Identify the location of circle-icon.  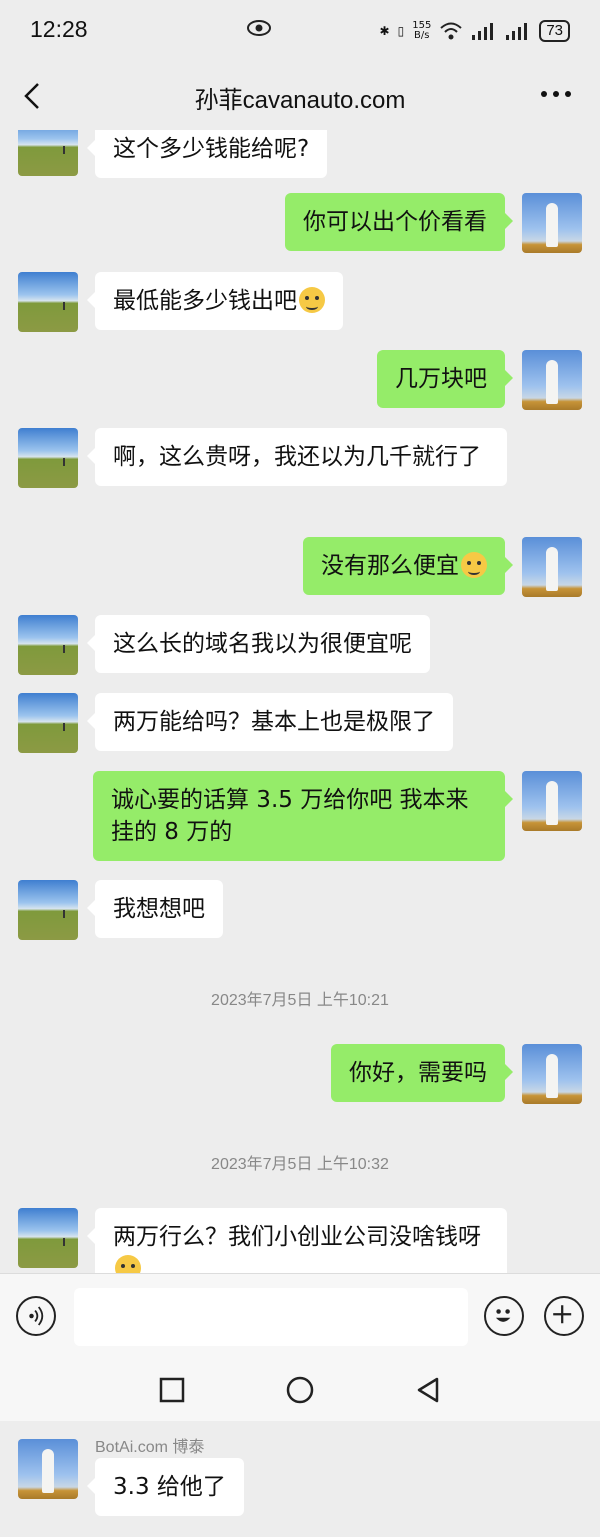
(300, 1390).